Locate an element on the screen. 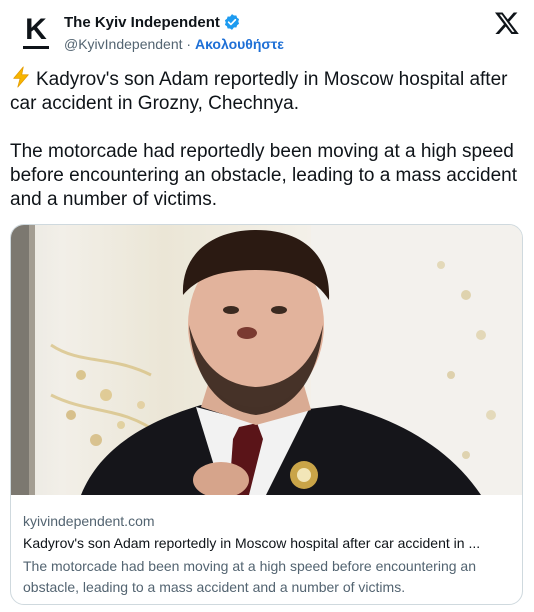 This screenshot has width=534, height=612. avatar: K is located at coordinates (36, 32).